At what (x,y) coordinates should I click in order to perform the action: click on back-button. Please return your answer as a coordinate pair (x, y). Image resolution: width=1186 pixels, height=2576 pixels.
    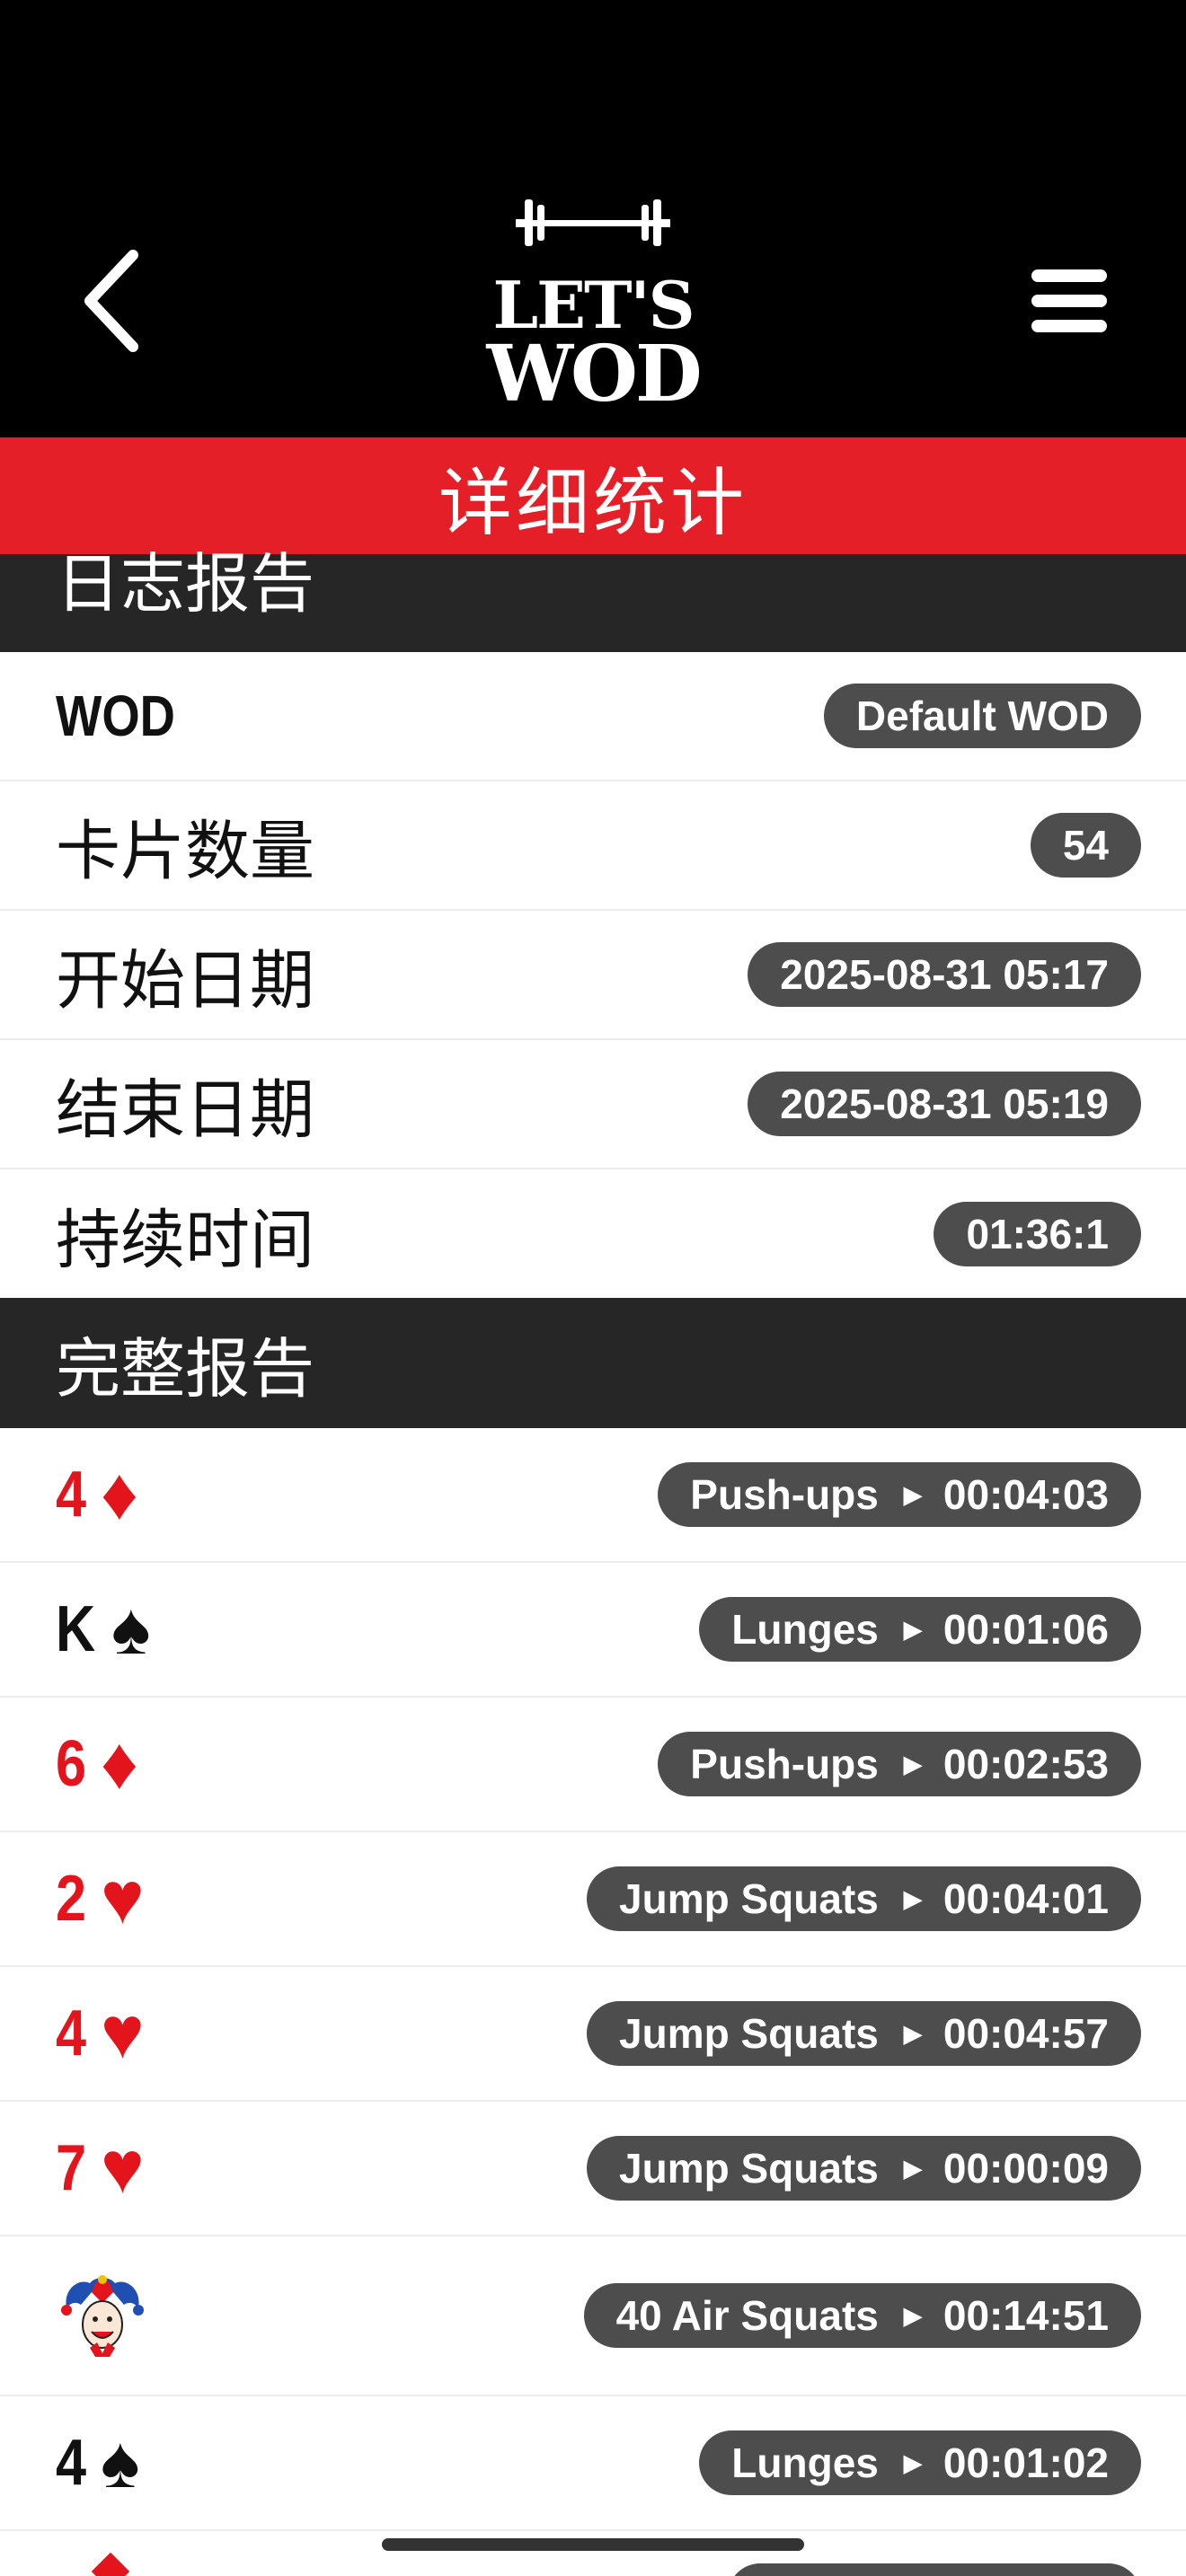
    Looking at the image, I should click on (110, 301).